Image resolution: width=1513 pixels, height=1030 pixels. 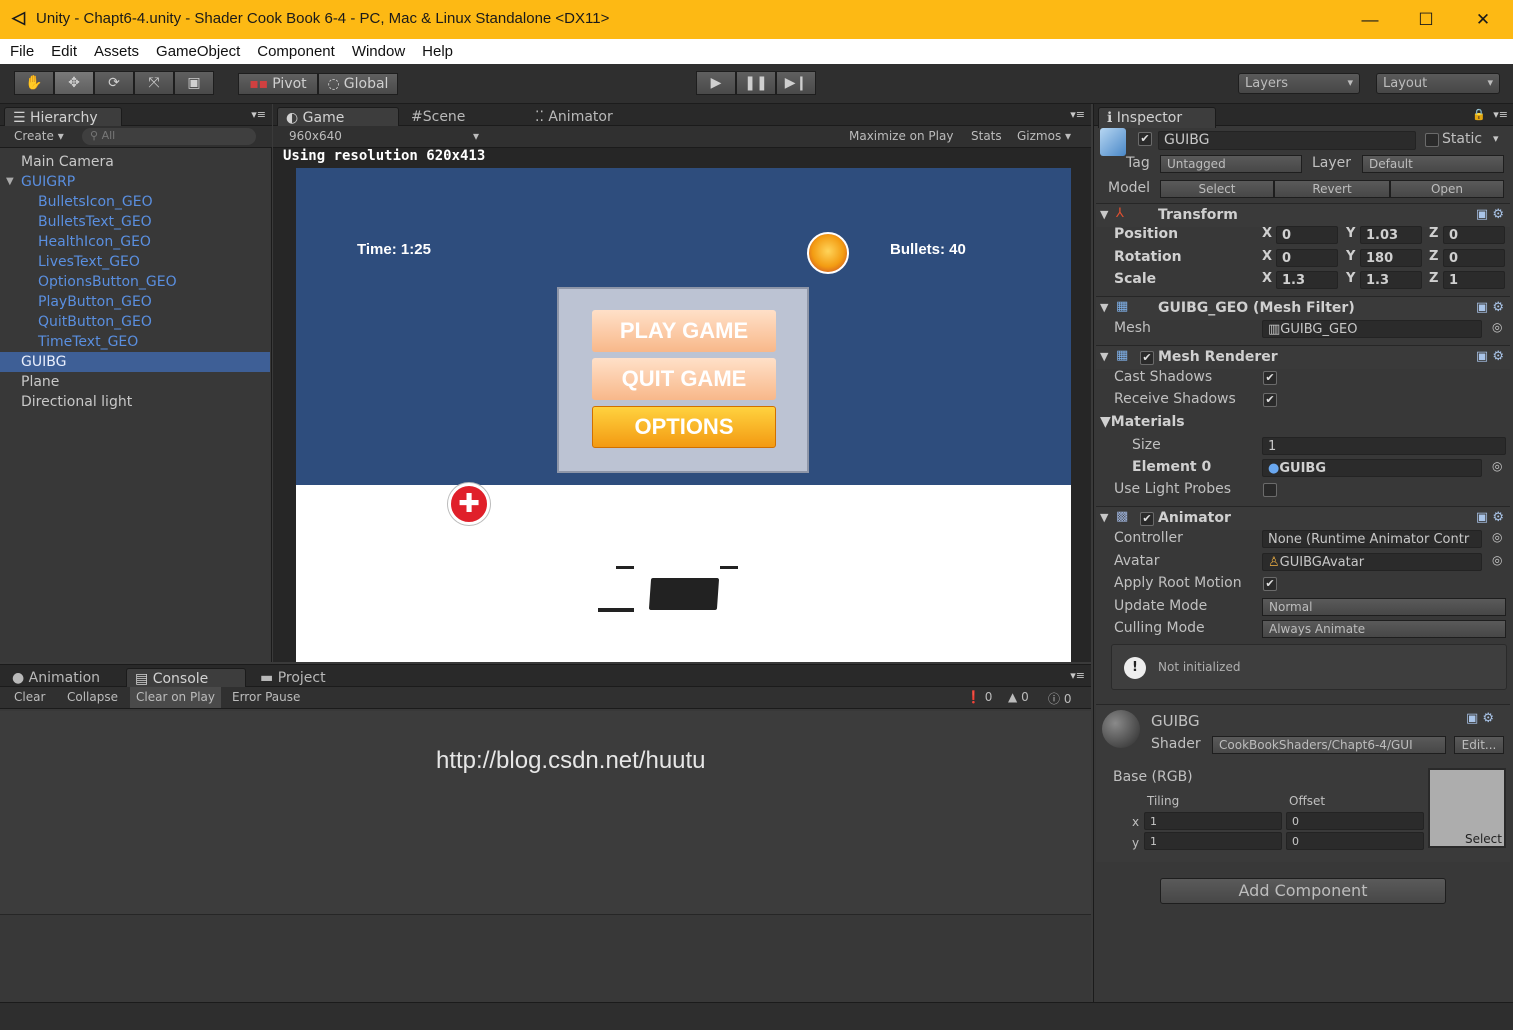 What do you see at coordinates (92, 697) in the screenshot?
I see `collapse-button: Collapse` at bounding box center [92, 697].